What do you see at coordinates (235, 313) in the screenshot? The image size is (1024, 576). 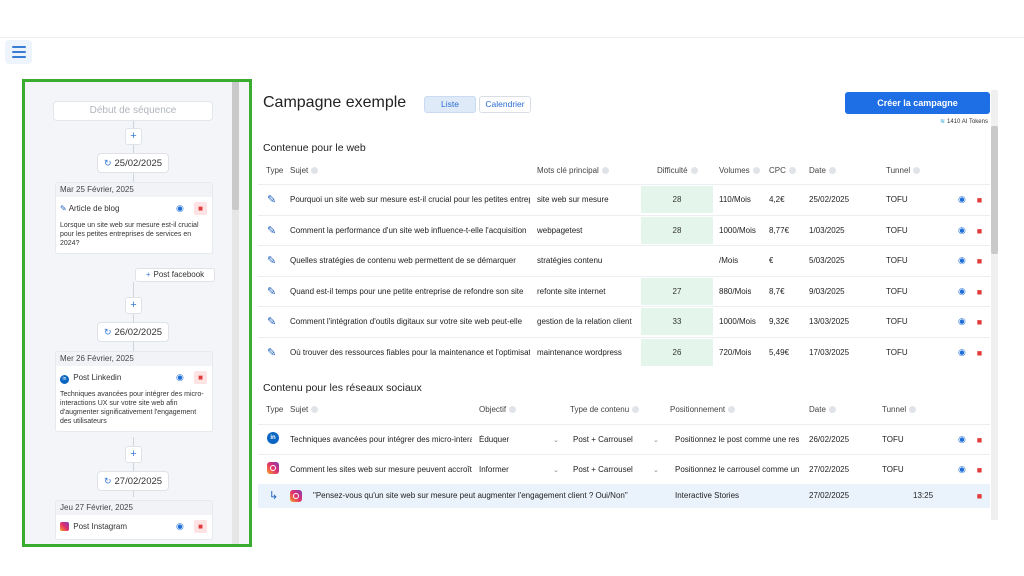 I see `sidebar-scrollbar` at bounding box center [235, 313].